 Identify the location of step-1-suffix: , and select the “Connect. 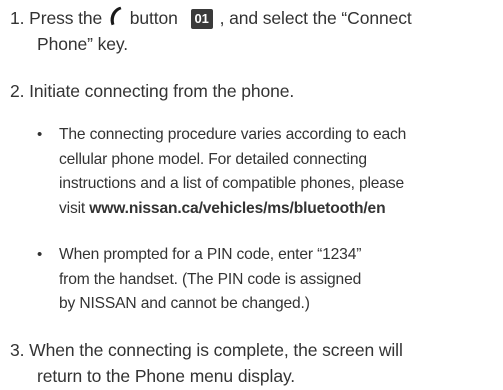
(315, 18).